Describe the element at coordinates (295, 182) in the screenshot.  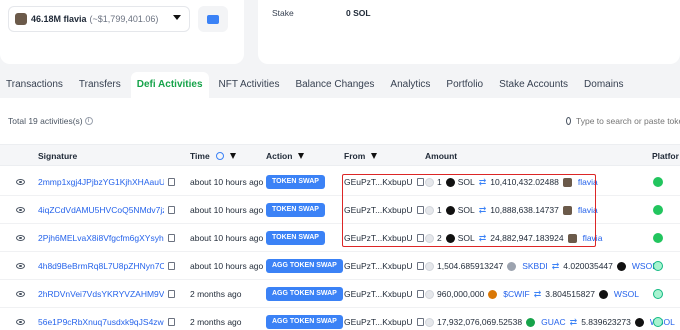
I see `action-badge: TOKEN SWAP` at that location.